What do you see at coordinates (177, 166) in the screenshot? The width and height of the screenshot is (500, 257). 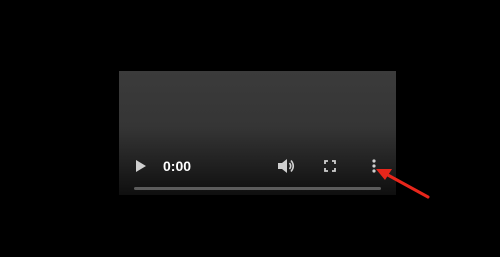 I see `current-time: 0:00` at bounding box center [177, 166].